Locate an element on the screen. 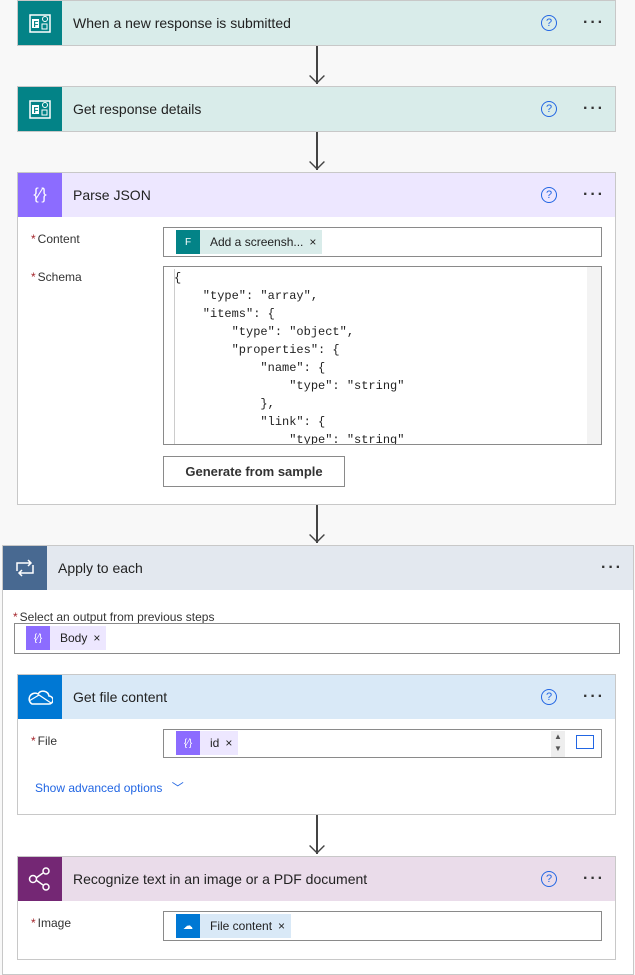  step-title: Parse JSON is located at coordinates (307, 195).